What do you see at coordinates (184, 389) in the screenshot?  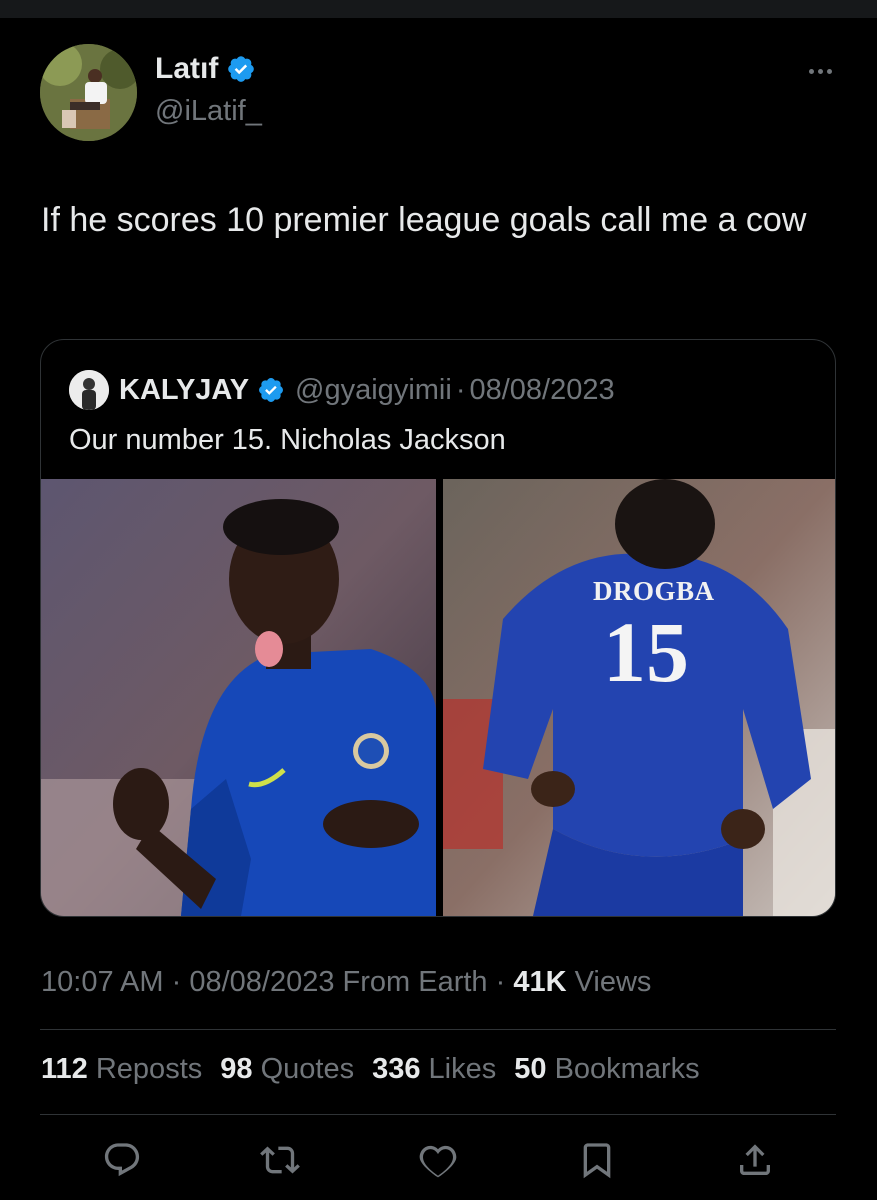 I see `quoted-author-name: KALYJAY` at bounding box center [184, 389].